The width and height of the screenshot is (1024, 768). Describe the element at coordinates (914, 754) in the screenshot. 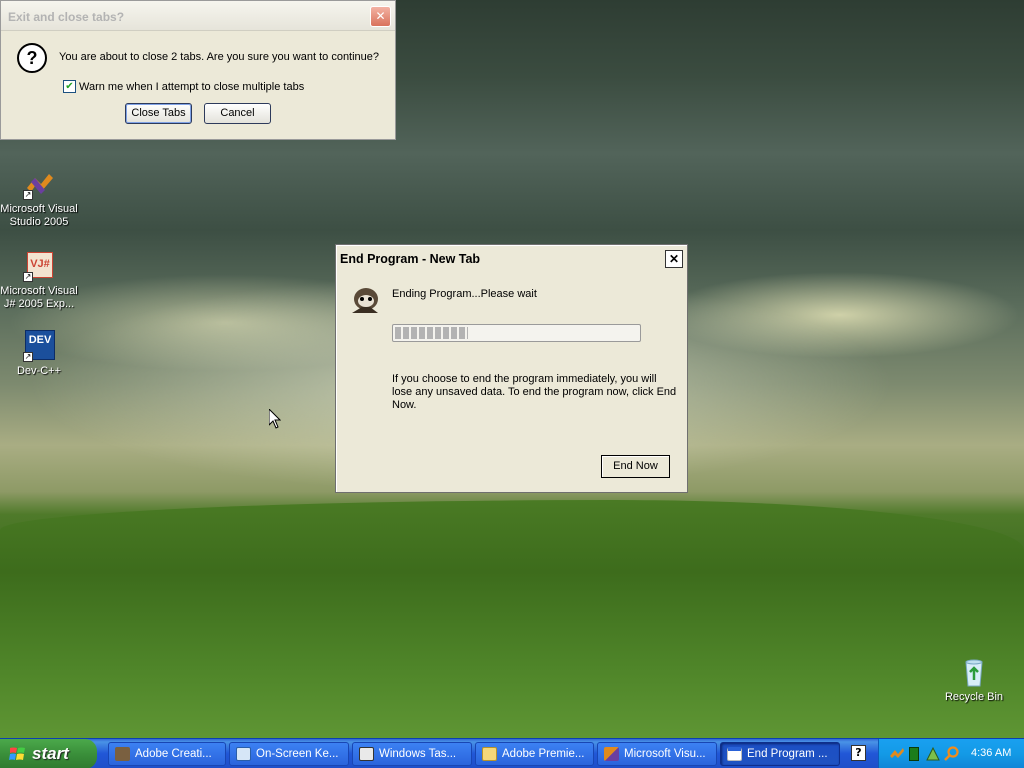

I see `green-tray-icon` at that location.